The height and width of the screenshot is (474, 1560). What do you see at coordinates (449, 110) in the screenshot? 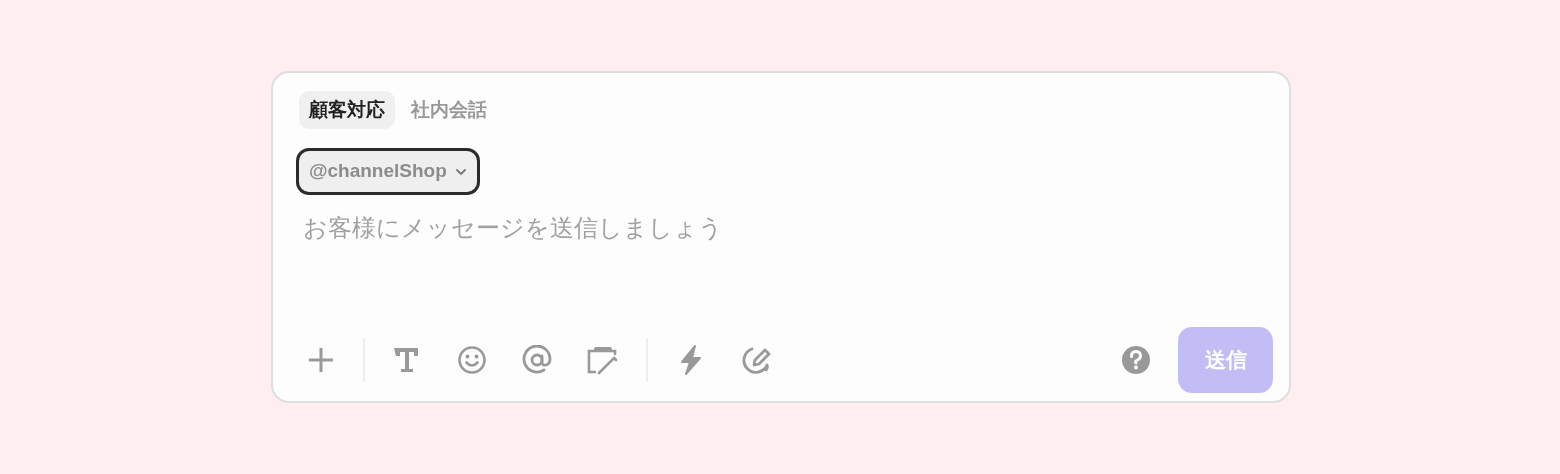
I see `tab: 社内会話` at bounding box center [449, 110].